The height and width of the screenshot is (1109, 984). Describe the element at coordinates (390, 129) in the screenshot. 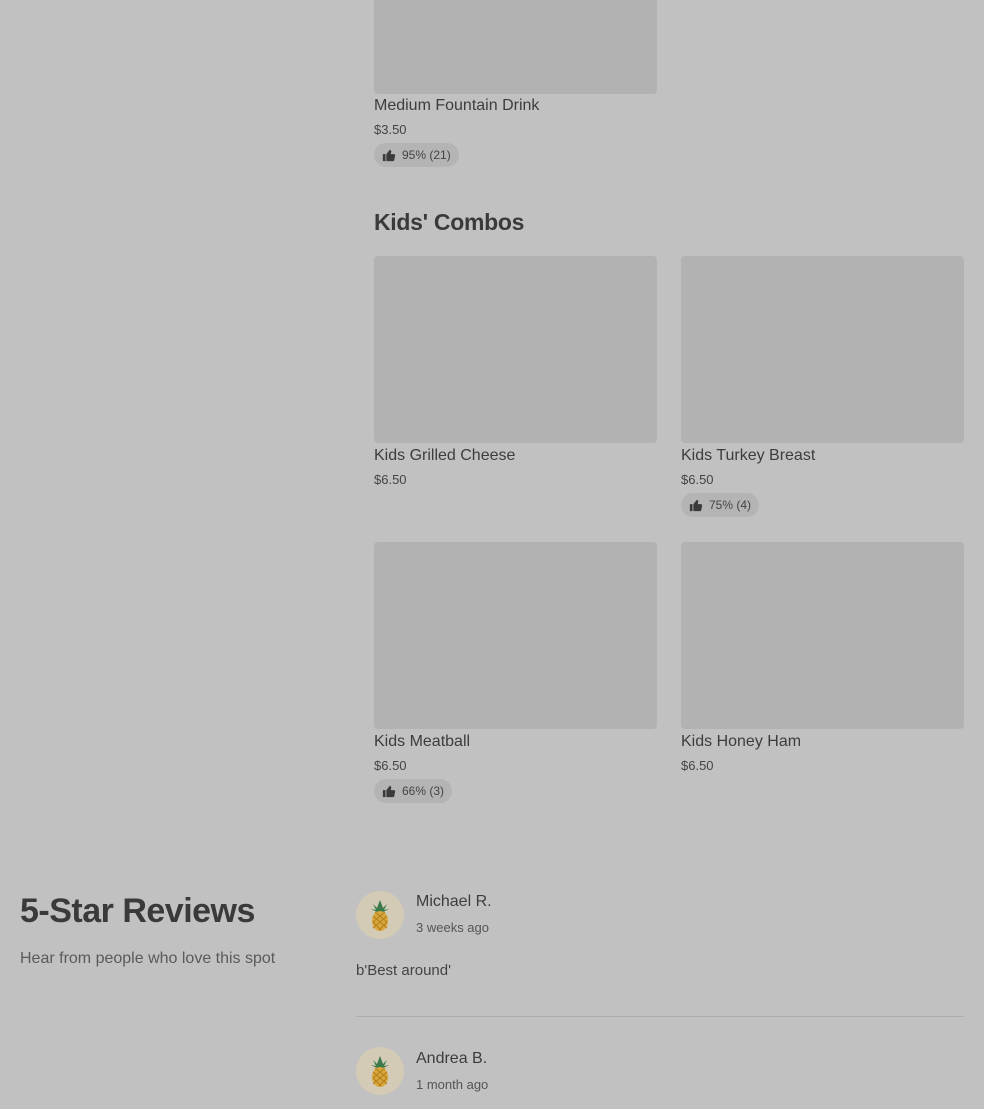

I see `item-price: $3.50` at that location.